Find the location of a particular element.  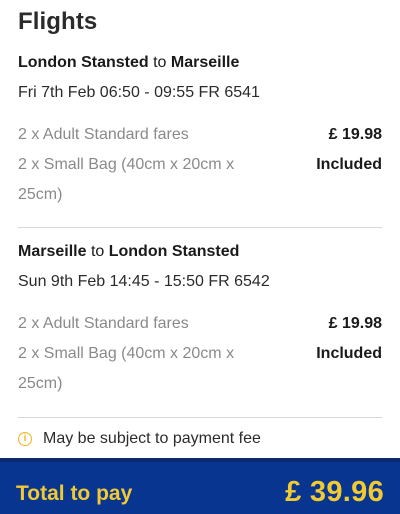

origin-city: London Stansted is located at coordinates (83, 62).